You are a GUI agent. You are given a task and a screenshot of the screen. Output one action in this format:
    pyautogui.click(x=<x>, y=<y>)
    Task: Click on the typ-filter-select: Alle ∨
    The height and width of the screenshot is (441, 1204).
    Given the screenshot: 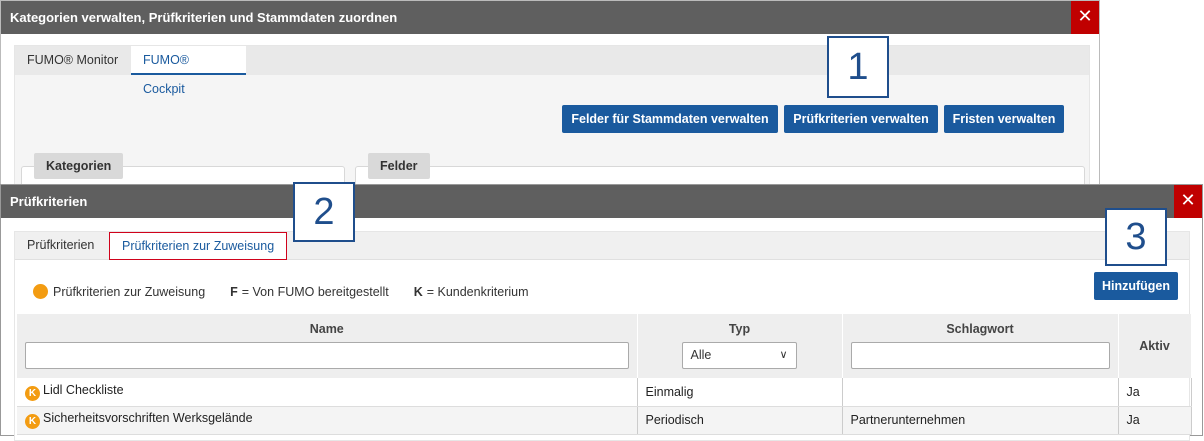 What is the action you would take?
    pyautogui.click(x=739, y=355)
    